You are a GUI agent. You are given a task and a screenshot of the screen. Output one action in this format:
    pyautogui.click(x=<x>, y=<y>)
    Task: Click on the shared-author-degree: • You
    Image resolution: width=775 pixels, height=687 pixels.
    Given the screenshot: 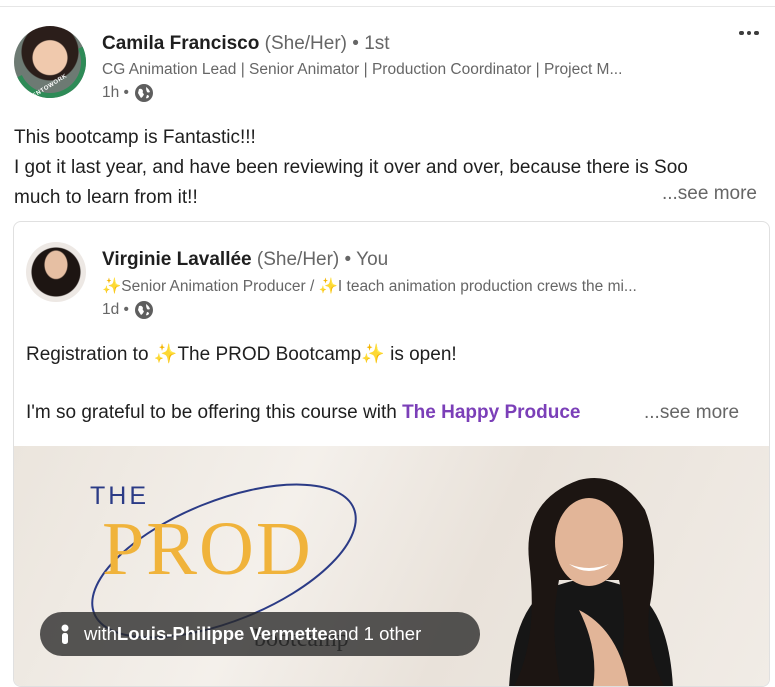 What is the action you would take?
    pyautogui.click(x=366, y=259)
    